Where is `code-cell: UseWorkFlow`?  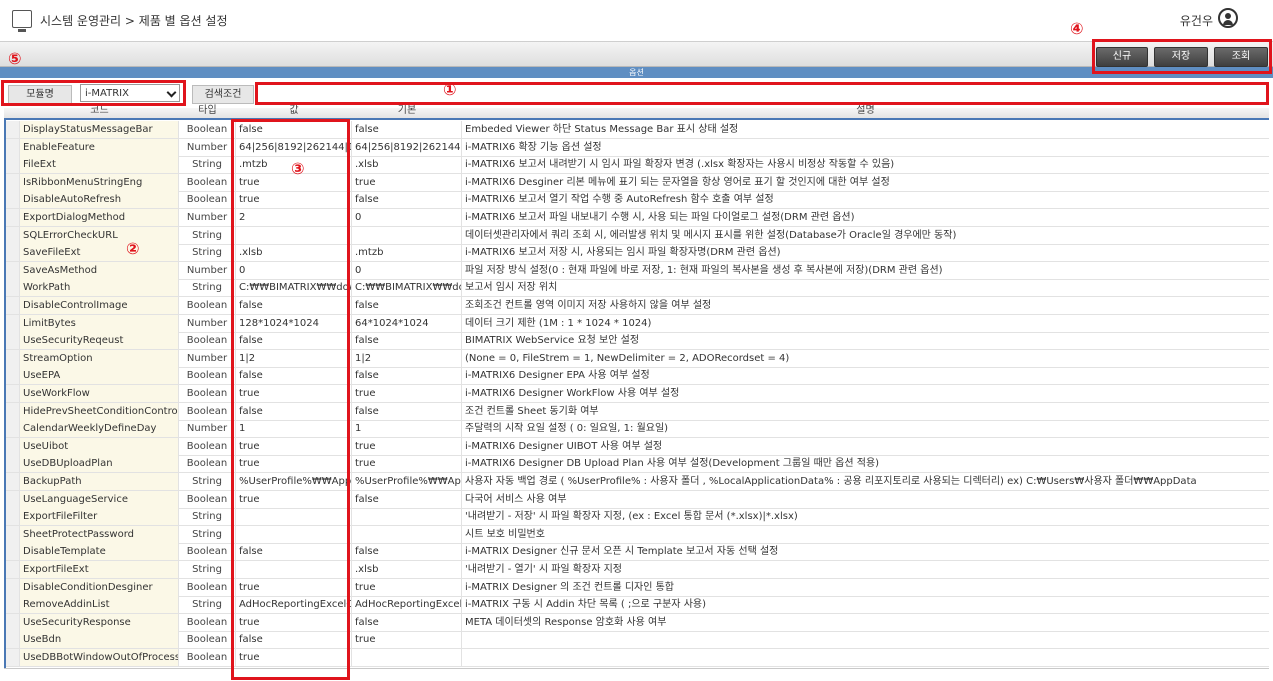
code-cell: UseWorkFlow is located at coordinates (99, 393).